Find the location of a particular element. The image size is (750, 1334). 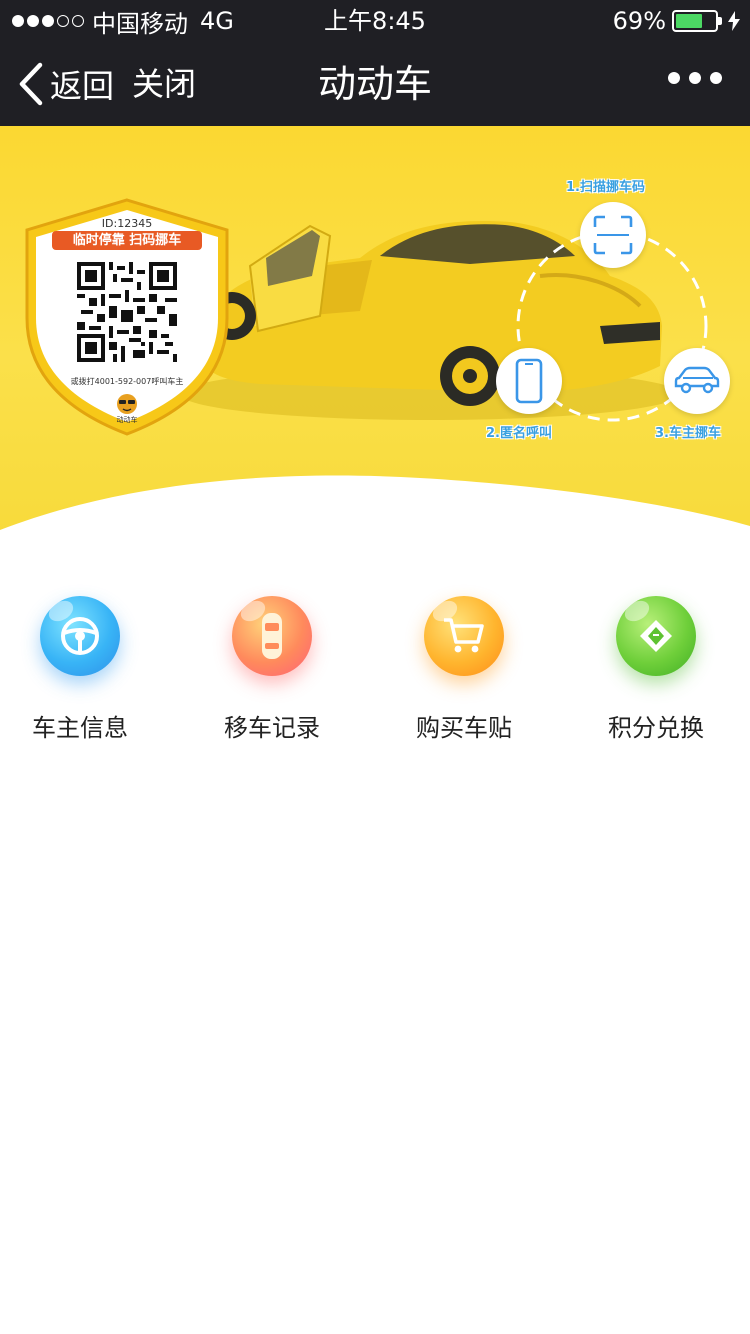

scan-icon is located at coordinates (613, 235).